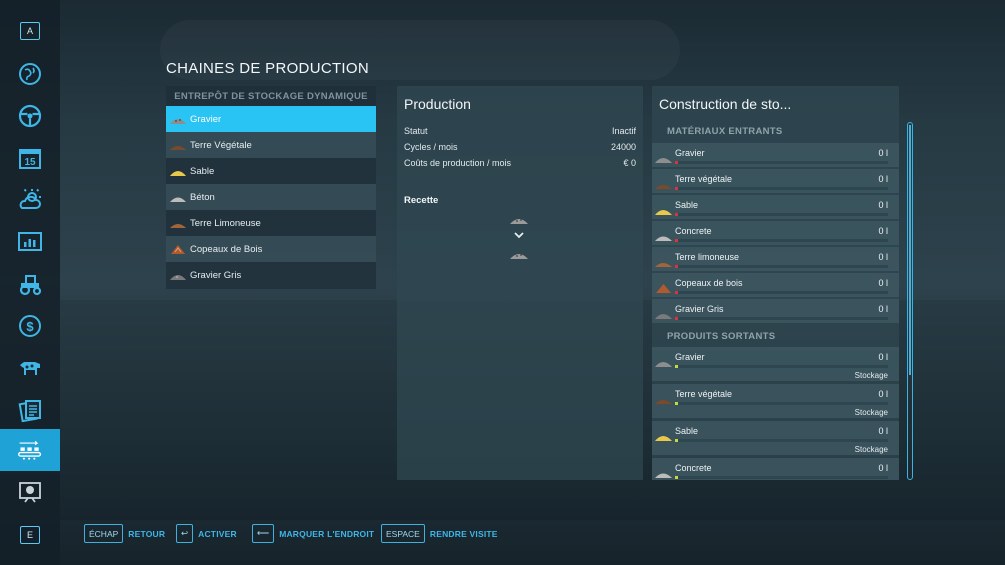  What do you see at coordinates (206, 533) in the screenshot?
I see `activate-button: ↩ ACTIVER` at bounding box center [206, 533].